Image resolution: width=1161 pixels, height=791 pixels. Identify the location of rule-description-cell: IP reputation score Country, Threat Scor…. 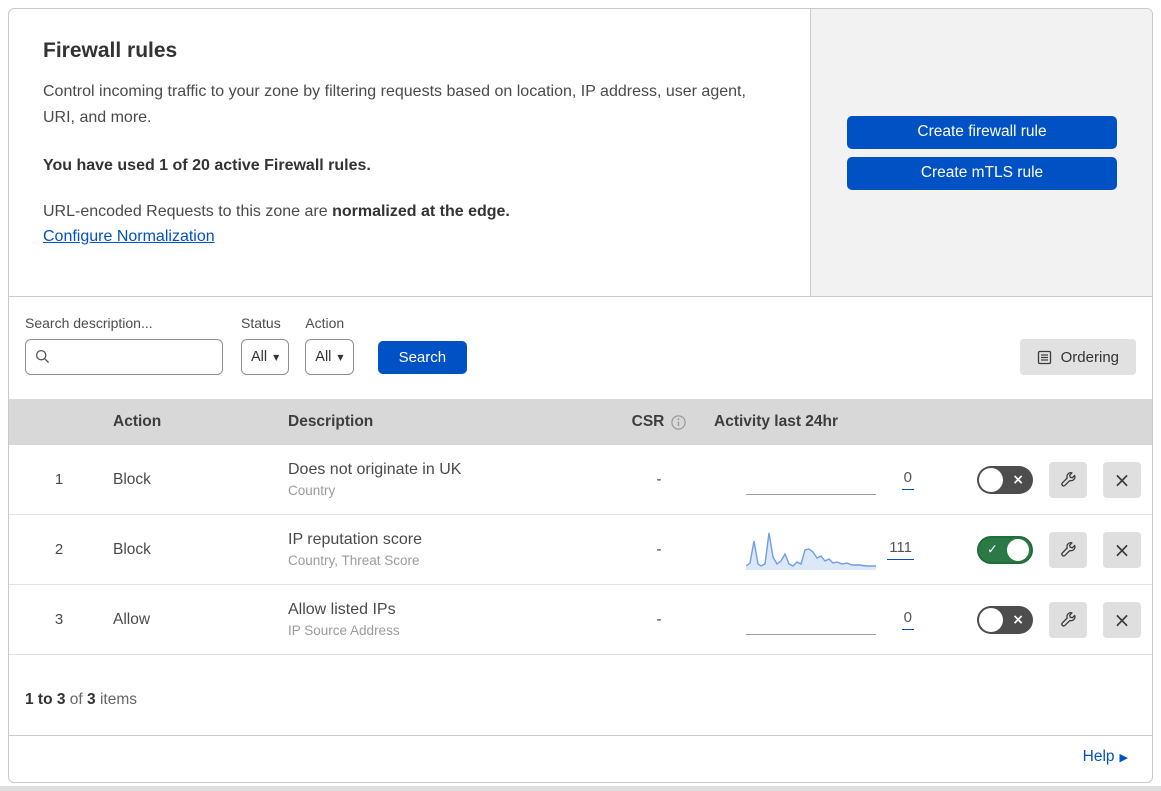
(449, 549).